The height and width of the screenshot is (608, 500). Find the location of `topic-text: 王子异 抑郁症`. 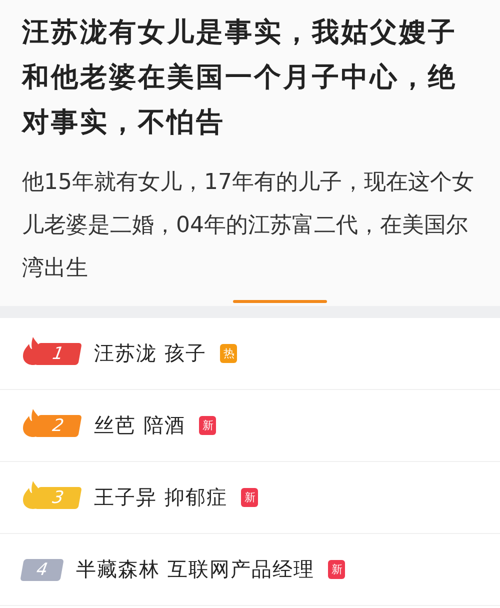

topic-text: 王子异 抑郁症 is located at coordinates (161, 497).